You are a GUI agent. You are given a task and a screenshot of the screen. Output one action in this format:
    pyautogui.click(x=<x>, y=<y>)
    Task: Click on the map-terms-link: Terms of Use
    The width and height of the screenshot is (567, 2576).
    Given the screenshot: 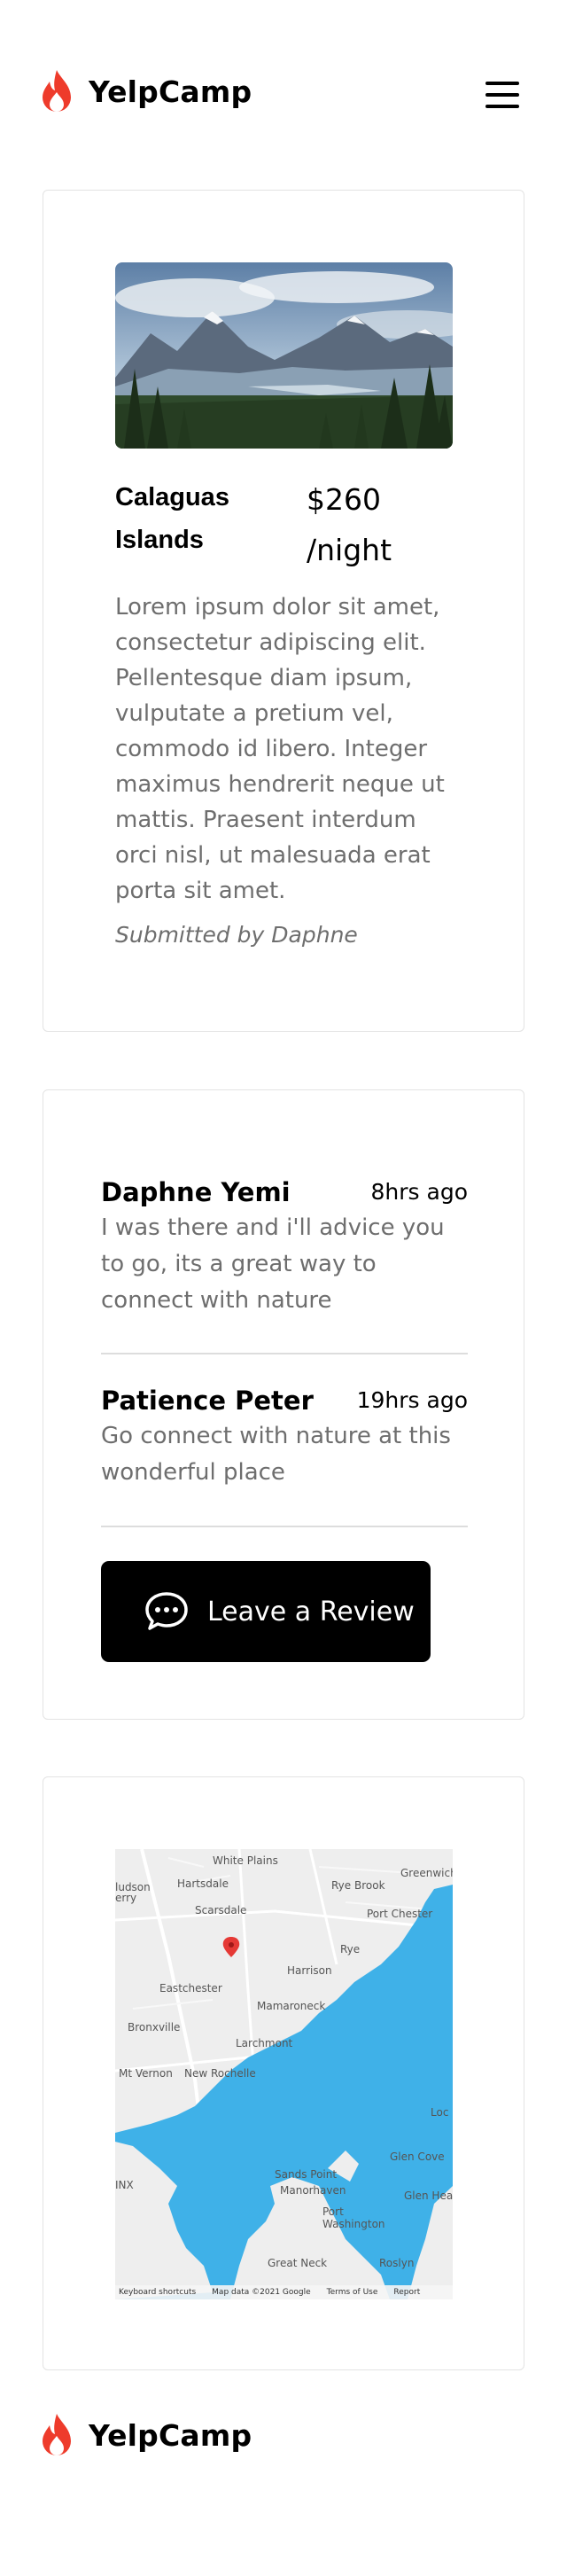 What is the action you would take?
    pyautogui.click(x=352, y=2292)
    